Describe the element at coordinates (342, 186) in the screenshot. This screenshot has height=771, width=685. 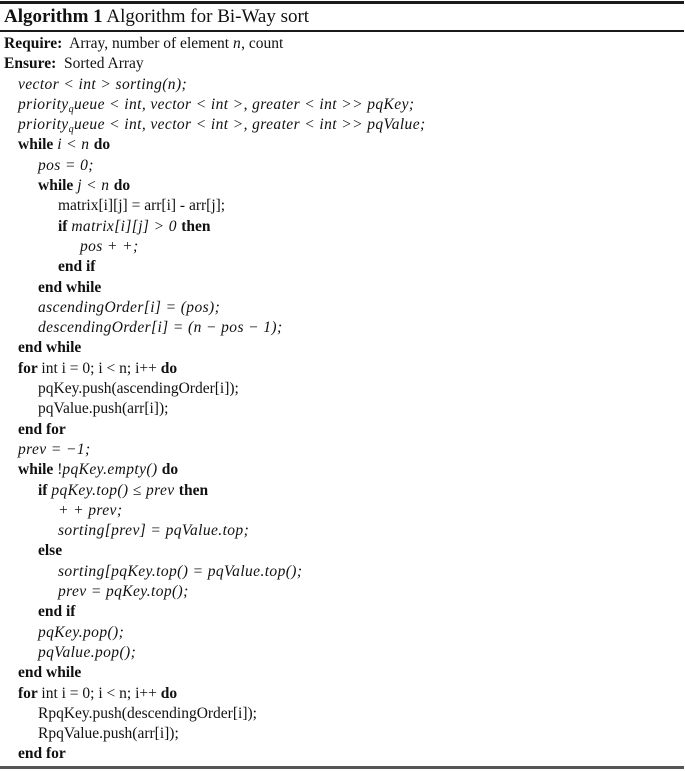
I see `pseudocode-line: while j < n do` at that location.